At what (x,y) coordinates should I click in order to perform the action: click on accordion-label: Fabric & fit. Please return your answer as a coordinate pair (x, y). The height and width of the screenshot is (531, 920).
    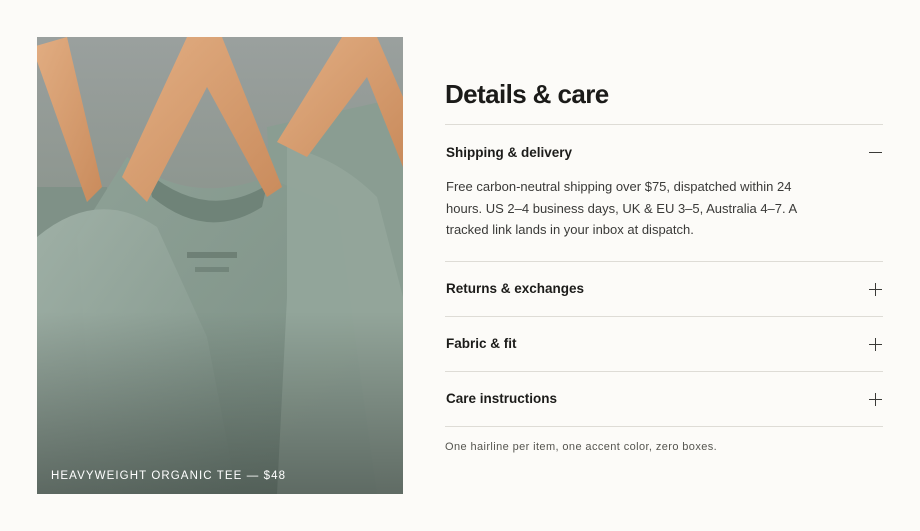
    Looking at the image, I should click on (481, 343).